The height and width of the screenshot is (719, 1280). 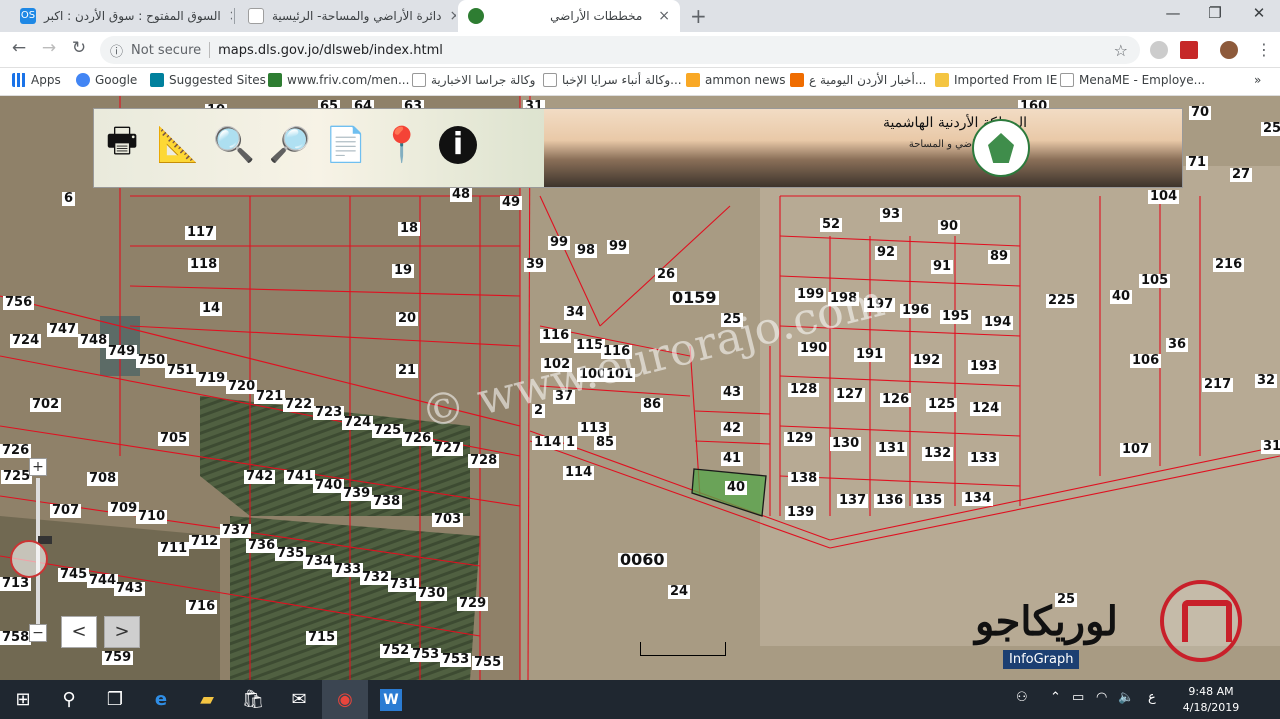 What do you see at coordinates (346, 145) in the screenshot?
I see `document-icon: 📄` at bounding box center [346, 145].